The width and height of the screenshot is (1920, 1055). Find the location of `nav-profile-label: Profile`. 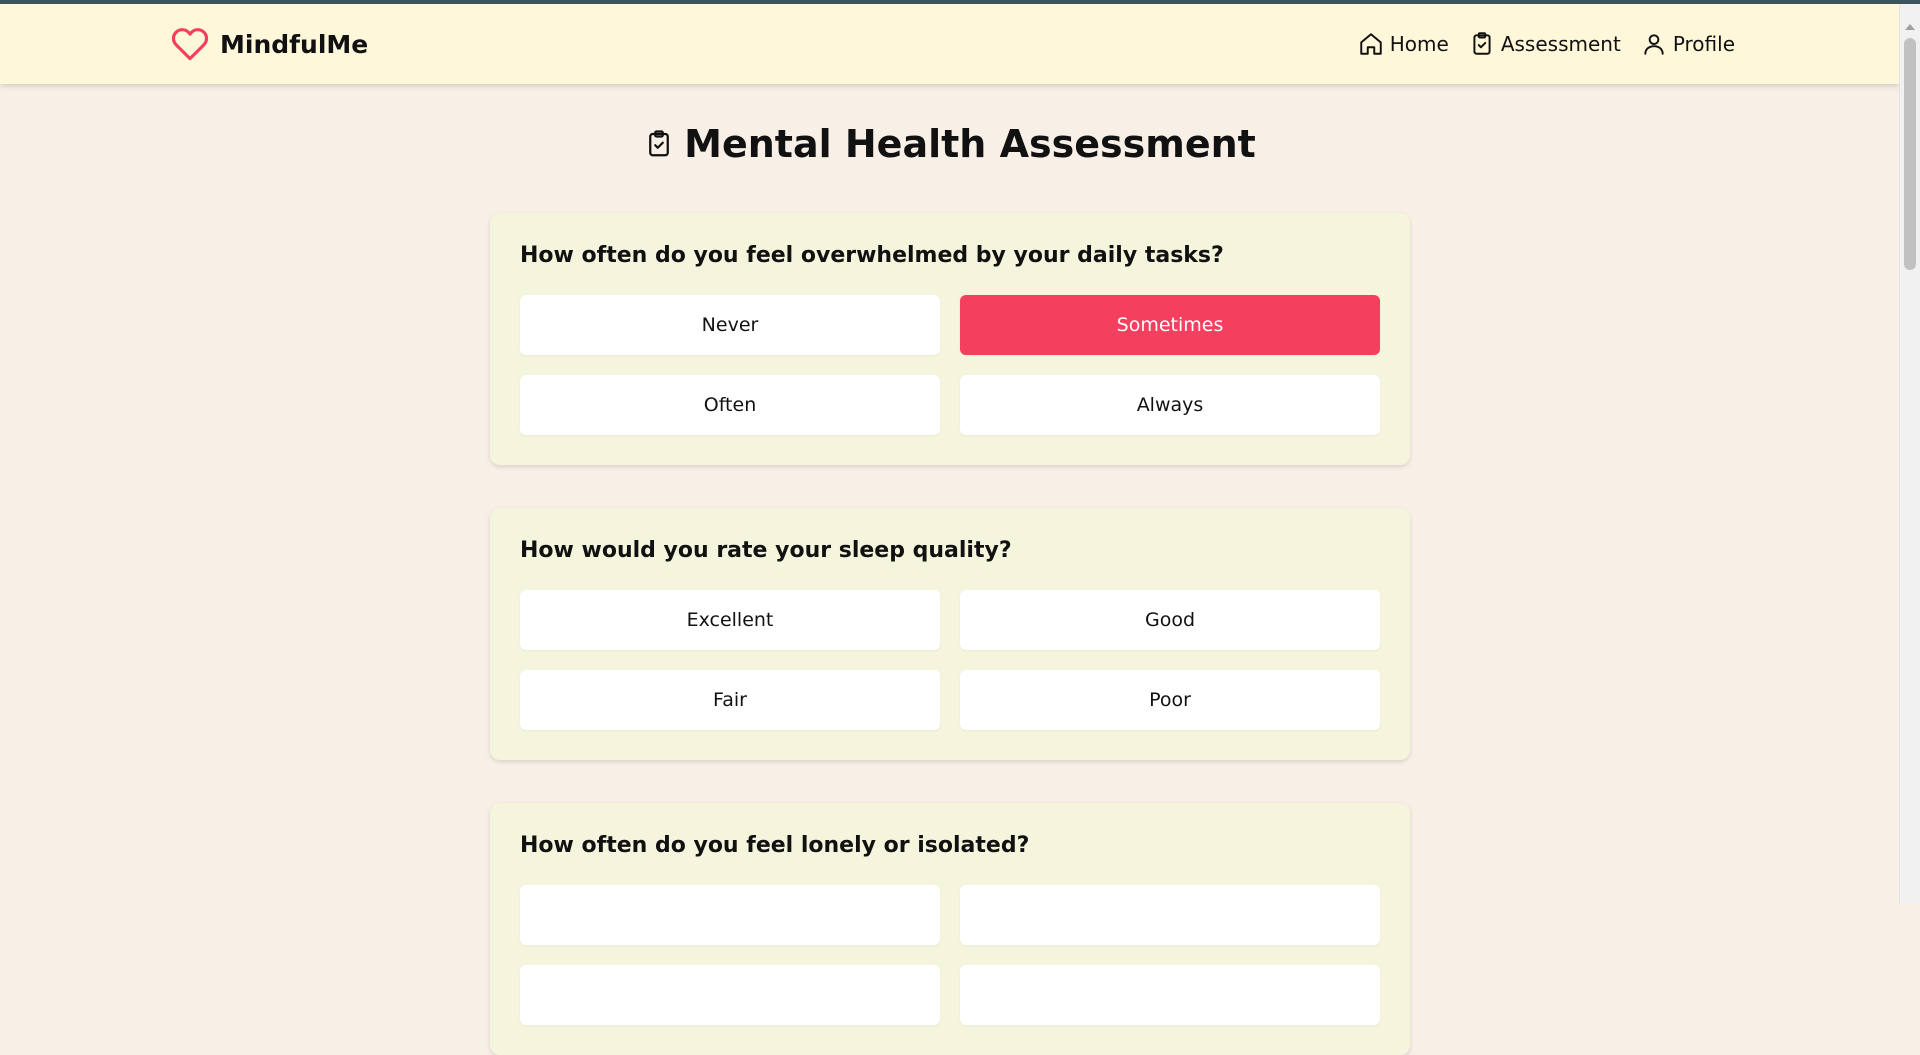

nav-profile-label: Profile is located at coordinates (1703, 44).